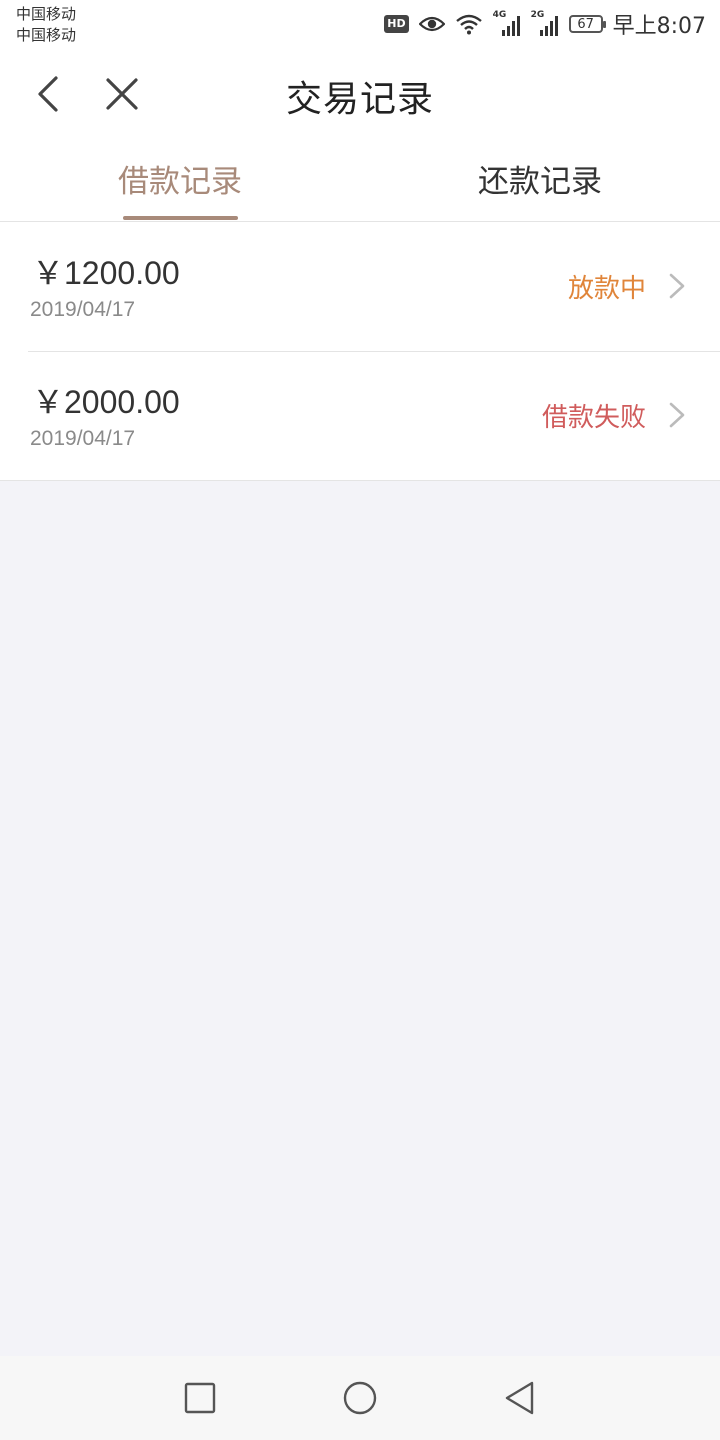  I want to click on active-tab-indicator, so click(180, 218).